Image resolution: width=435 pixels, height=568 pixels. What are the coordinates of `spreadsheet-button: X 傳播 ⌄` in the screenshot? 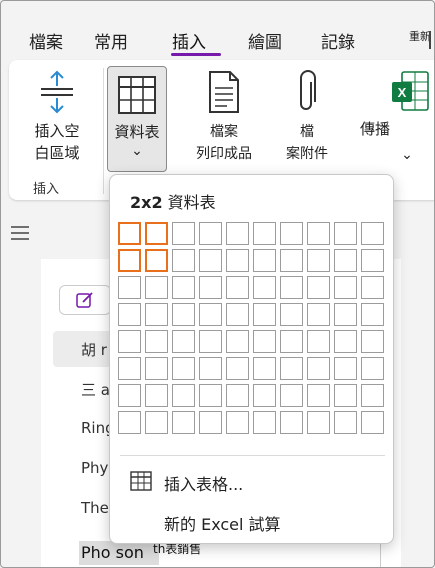 It's located at (394, 116).